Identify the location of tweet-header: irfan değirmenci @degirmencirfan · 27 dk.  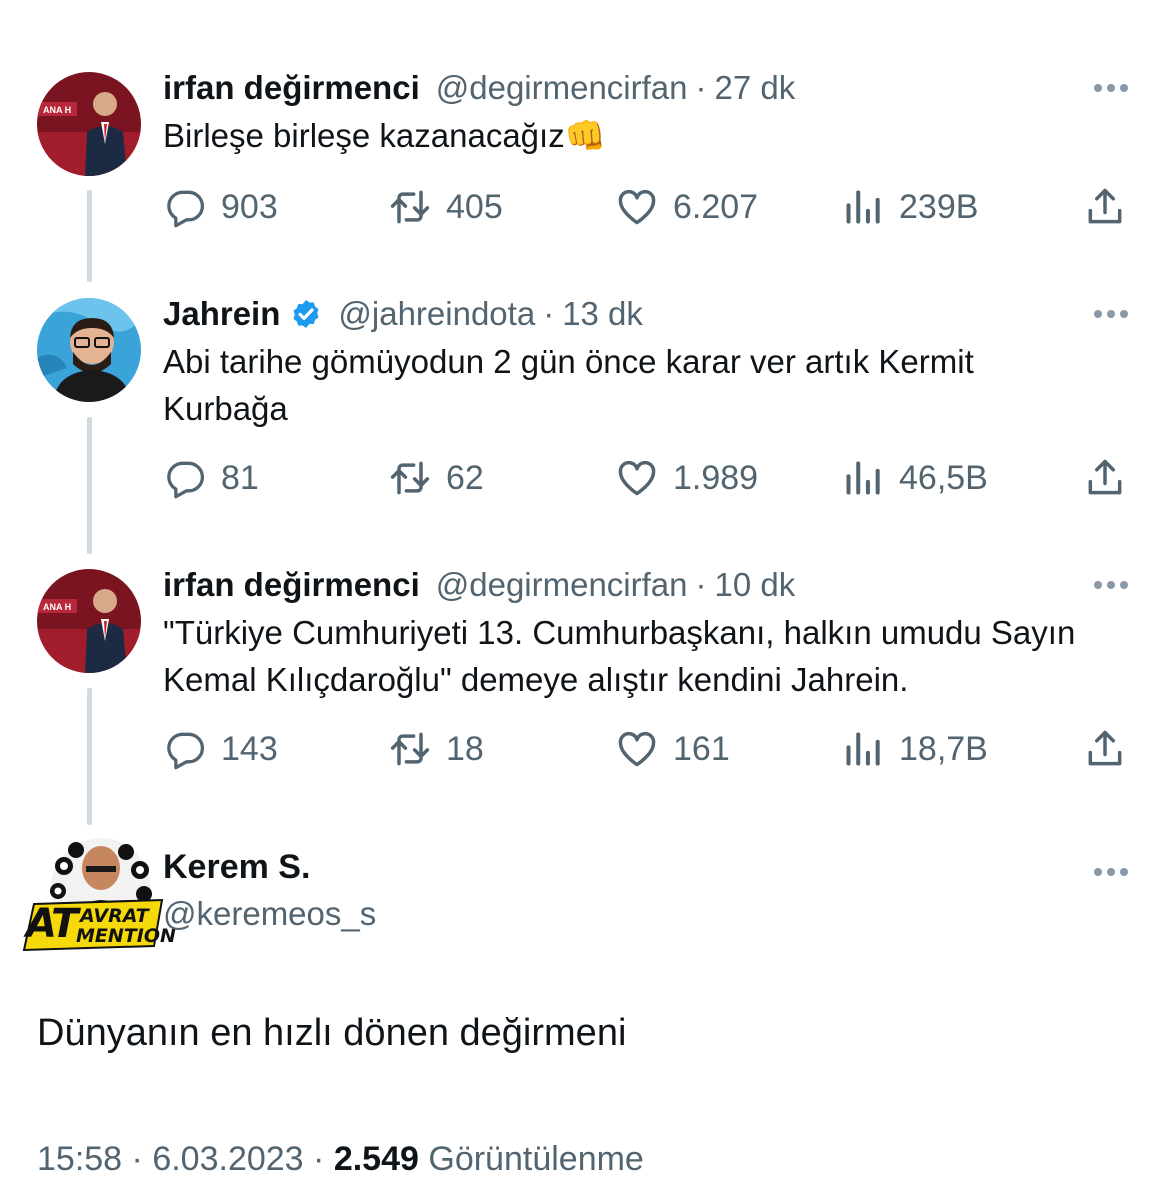
(479, 88).